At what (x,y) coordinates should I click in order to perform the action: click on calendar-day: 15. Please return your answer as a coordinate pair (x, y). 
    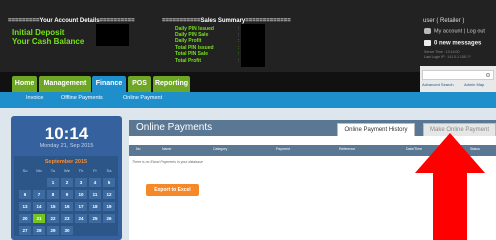
    Looking at the image, I should click on (53, 206).